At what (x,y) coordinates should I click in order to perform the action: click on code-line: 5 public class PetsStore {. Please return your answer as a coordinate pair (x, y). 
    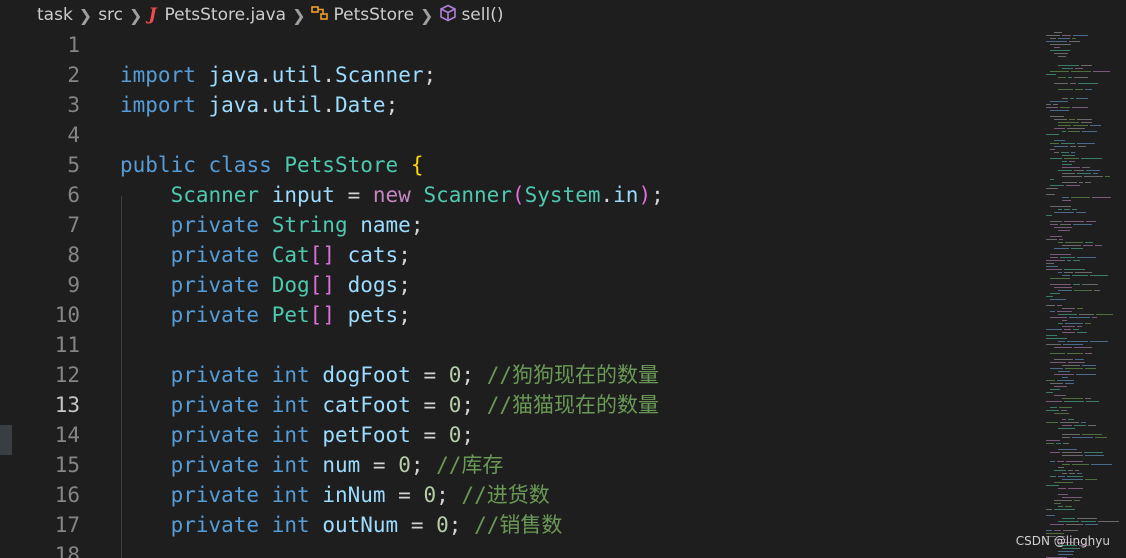
    Looking at the image, I should click on (520, 165).